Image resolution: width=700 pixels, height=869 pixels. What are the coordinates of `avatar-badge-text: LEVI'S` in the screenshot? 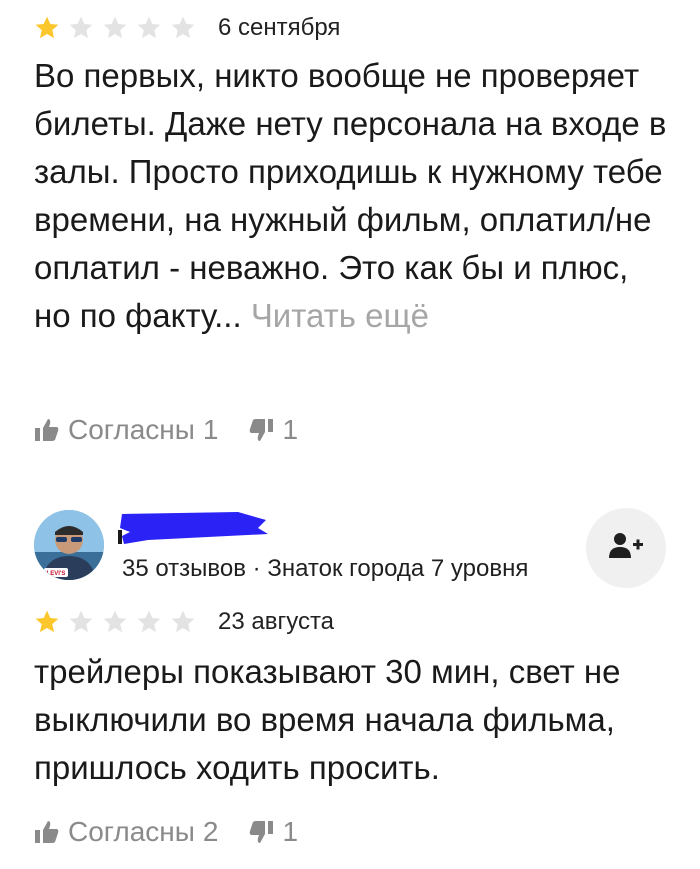 It's located at (56, 574).